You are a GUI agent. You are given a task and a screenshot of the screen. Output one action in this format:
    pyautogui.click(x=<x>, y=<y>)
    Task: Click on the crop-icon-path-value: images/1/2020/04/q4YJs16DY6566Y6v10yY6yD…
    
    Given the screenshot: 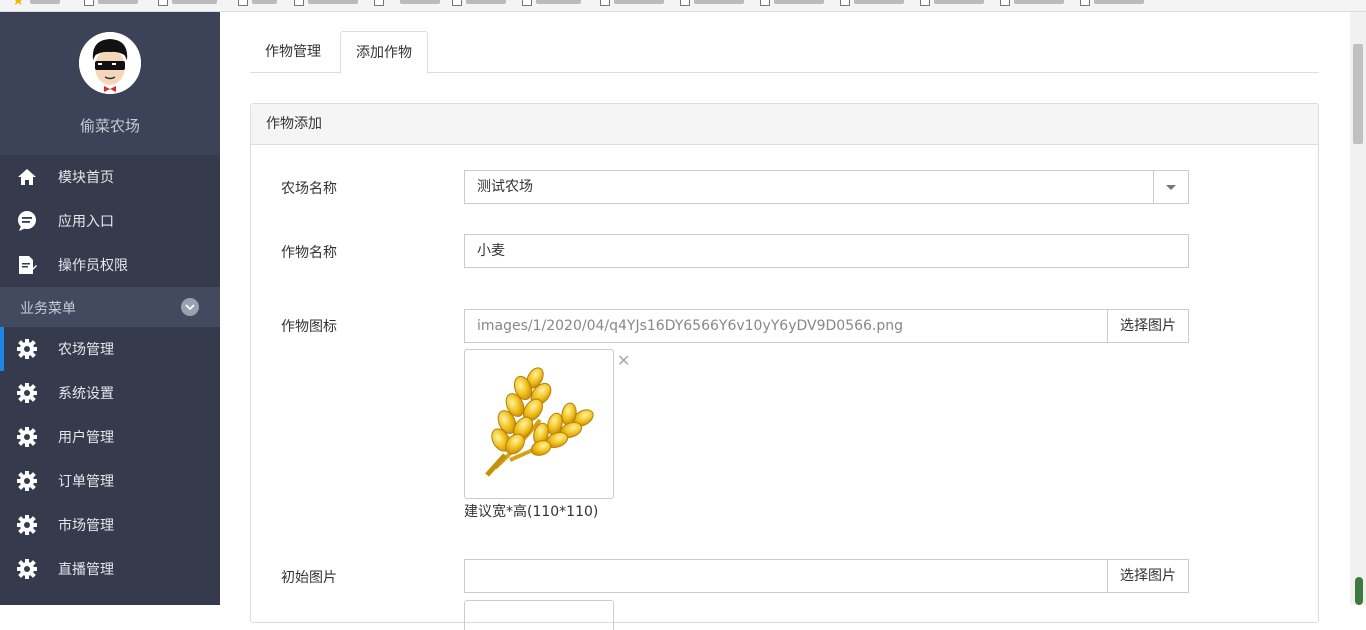 What is the action you would take?
    pyautogui.click(x=690, y=326)
    